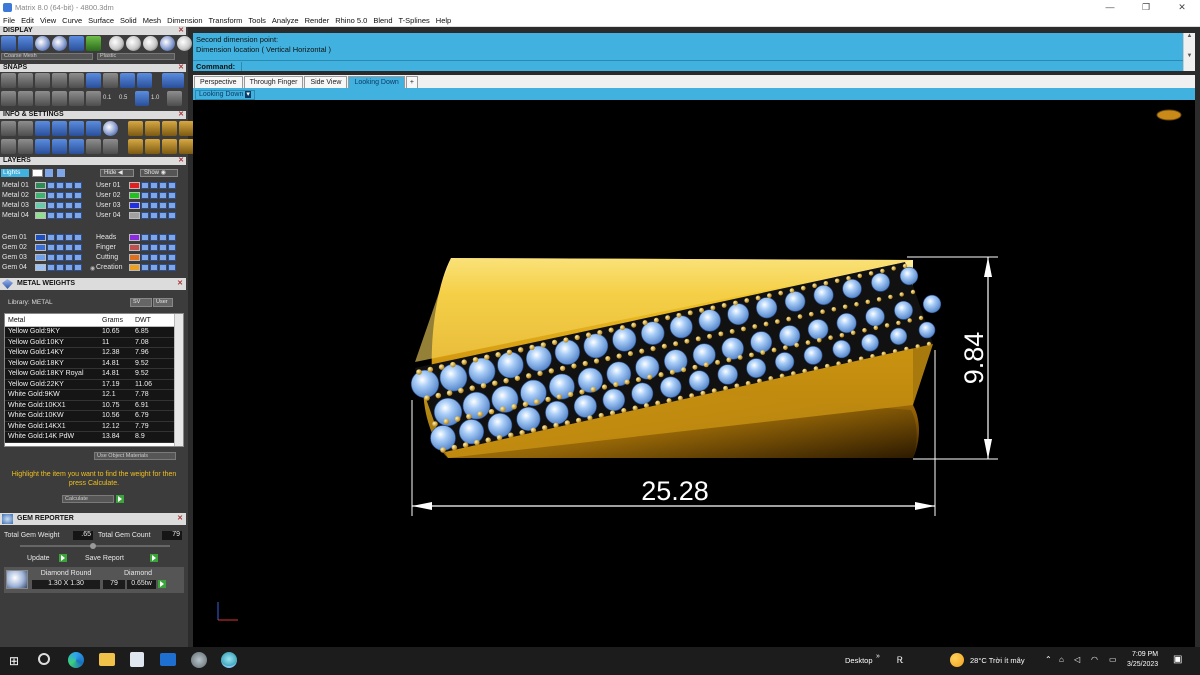 The image size is (1200, 675). I want to click on environment-icon, so click(93, 43).